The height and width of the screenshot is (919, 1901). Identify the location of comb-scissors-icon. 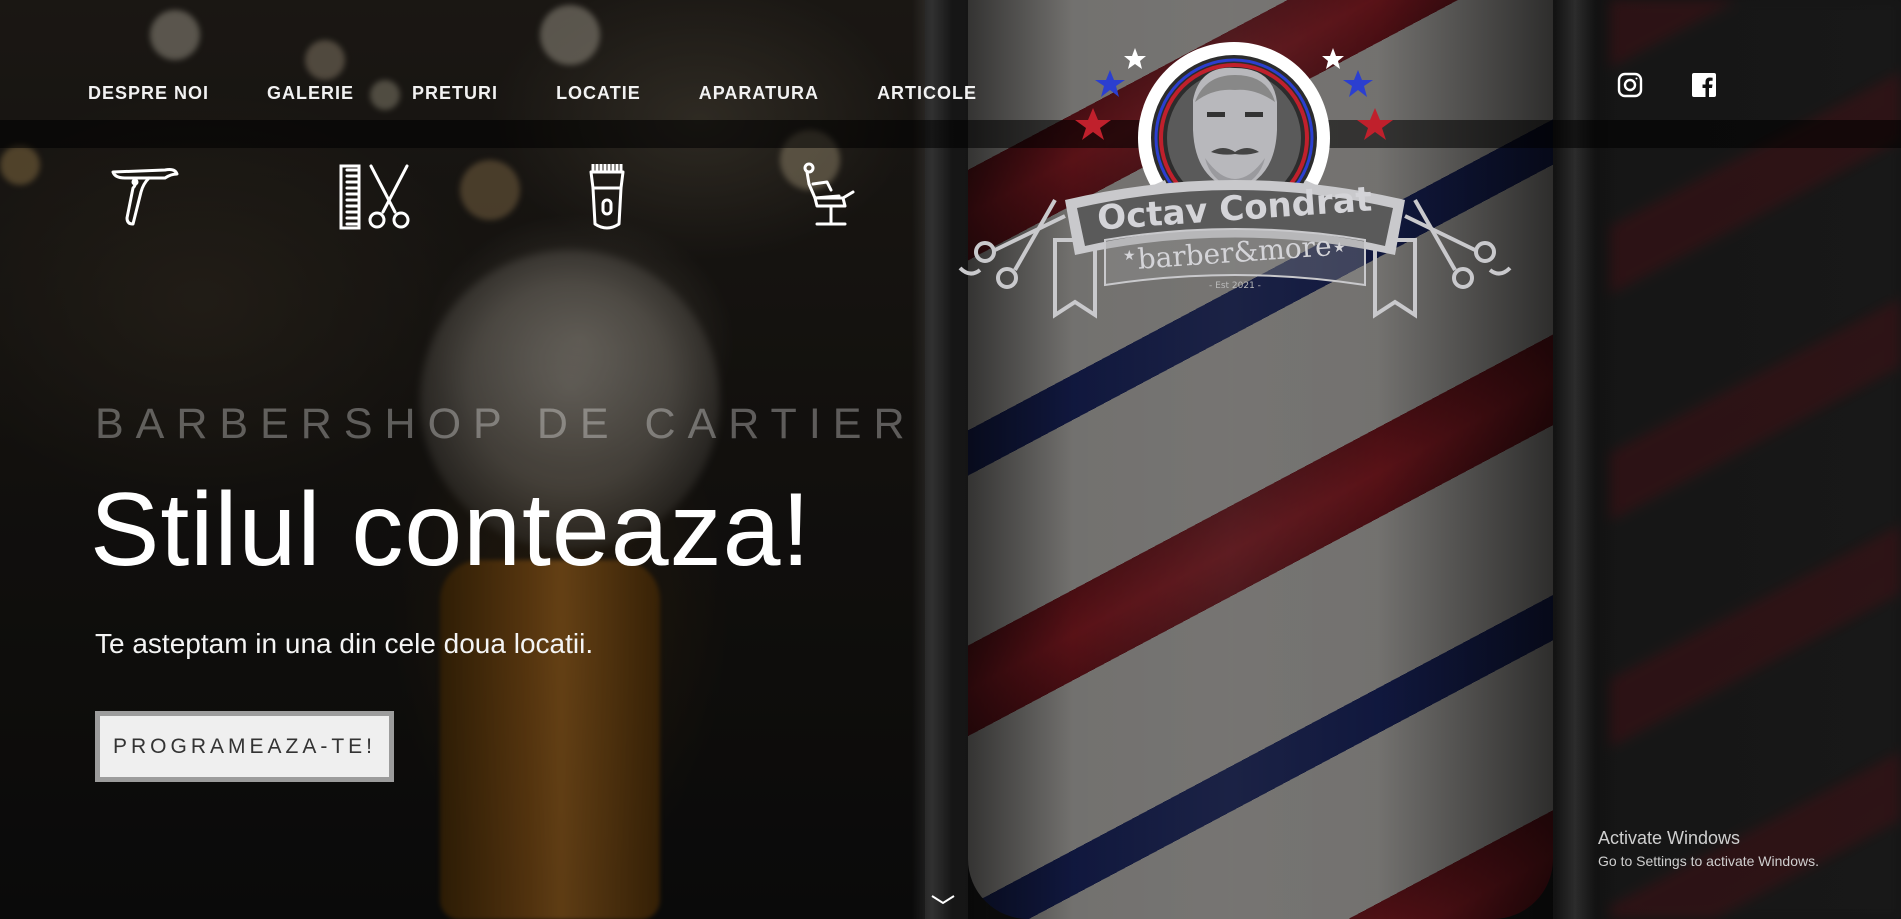
(377, 197).